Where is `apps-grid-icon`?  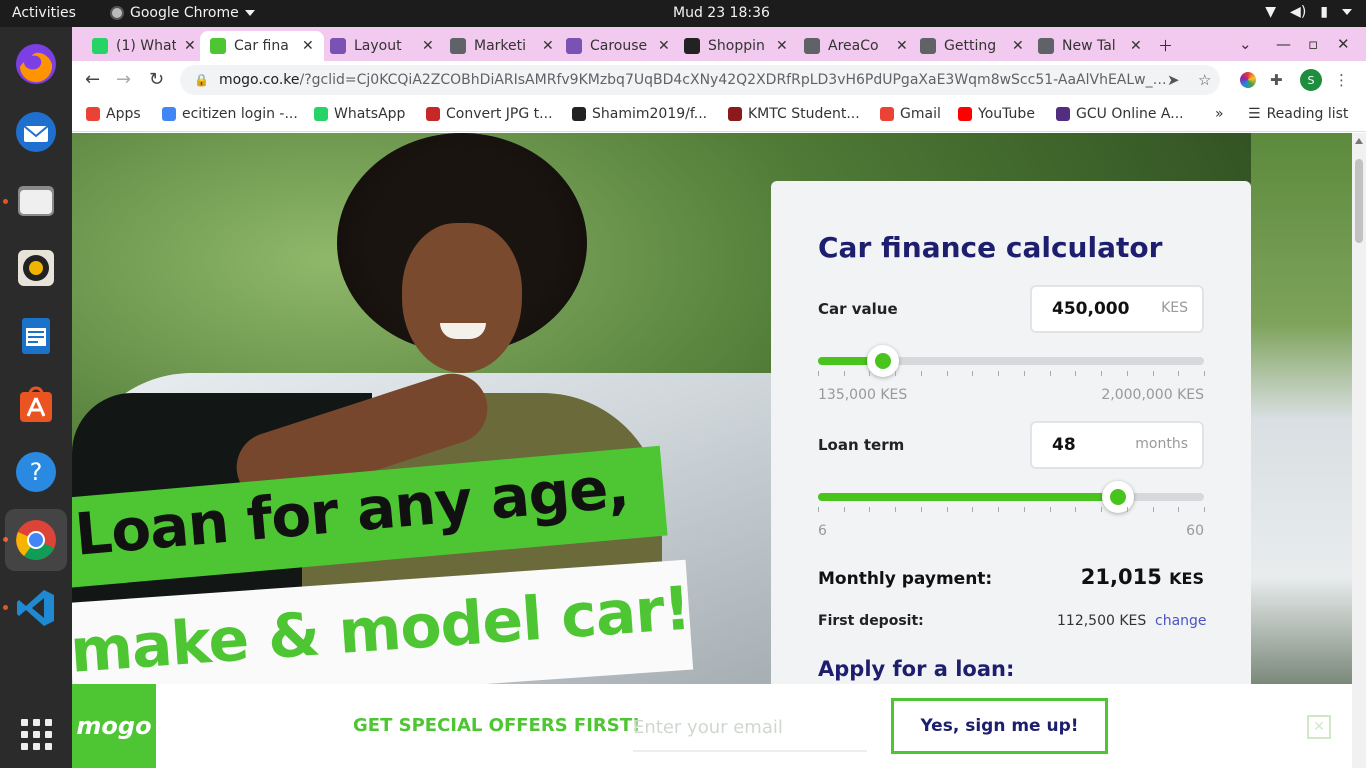 apps-grid-icon is located at coordinates (93, 114).